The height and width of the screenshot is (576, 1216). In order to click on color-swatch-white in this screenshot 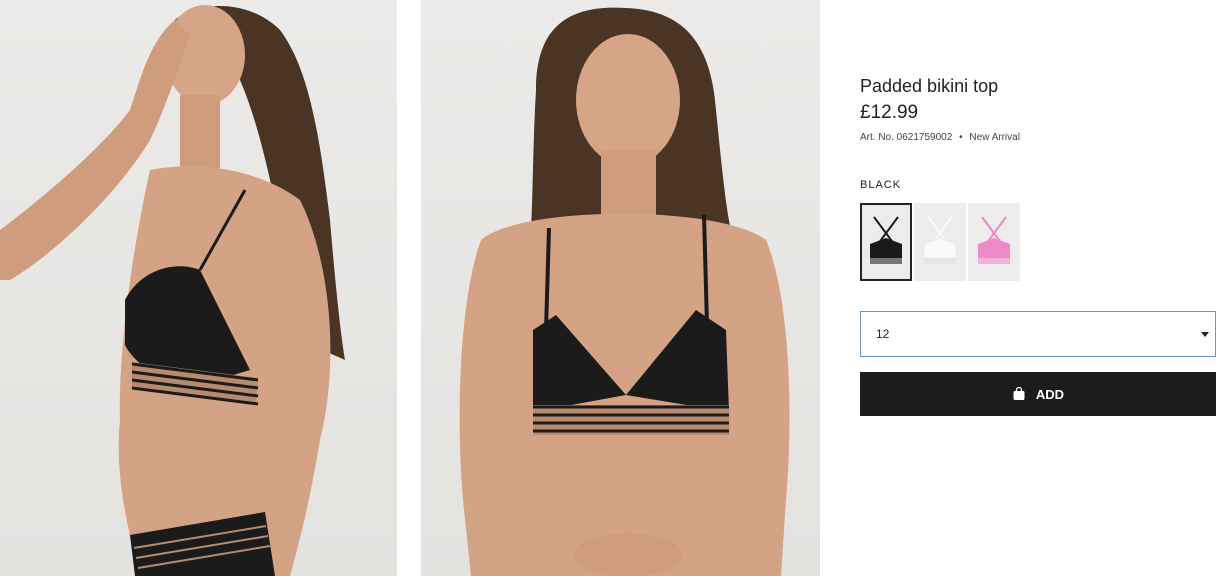, I will do `click(940, 242)`.